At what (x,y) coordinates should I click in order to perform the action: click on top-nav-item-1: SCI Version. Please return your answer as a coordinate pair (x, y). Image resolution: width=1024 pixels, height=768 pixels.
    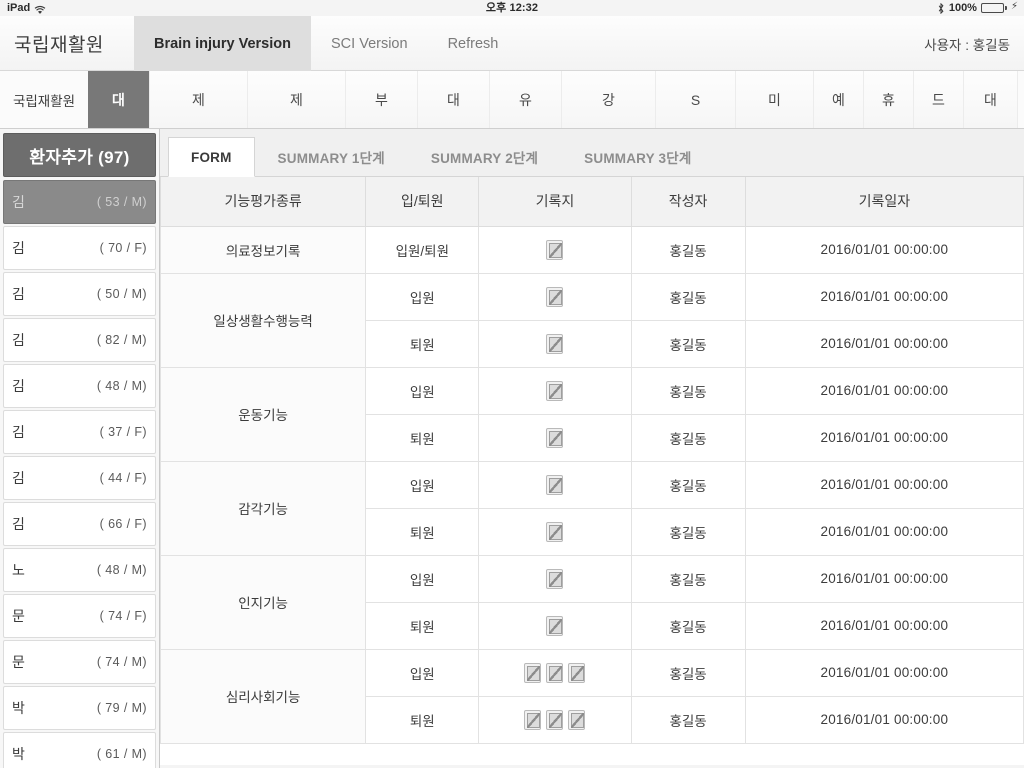
    Looking at the image, I should click on (369, 43).